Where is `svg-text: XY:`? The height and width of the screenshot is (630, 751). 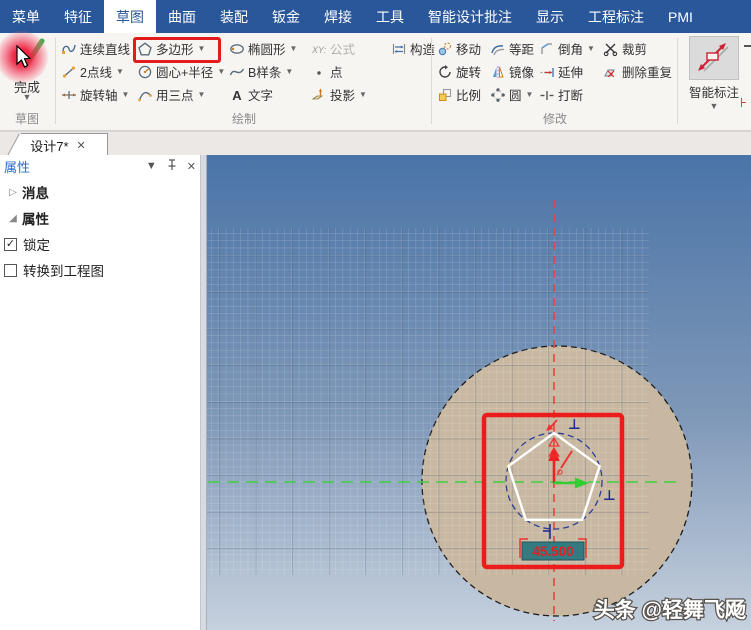 svg-text: XY: is located at coordinates (319, 50).